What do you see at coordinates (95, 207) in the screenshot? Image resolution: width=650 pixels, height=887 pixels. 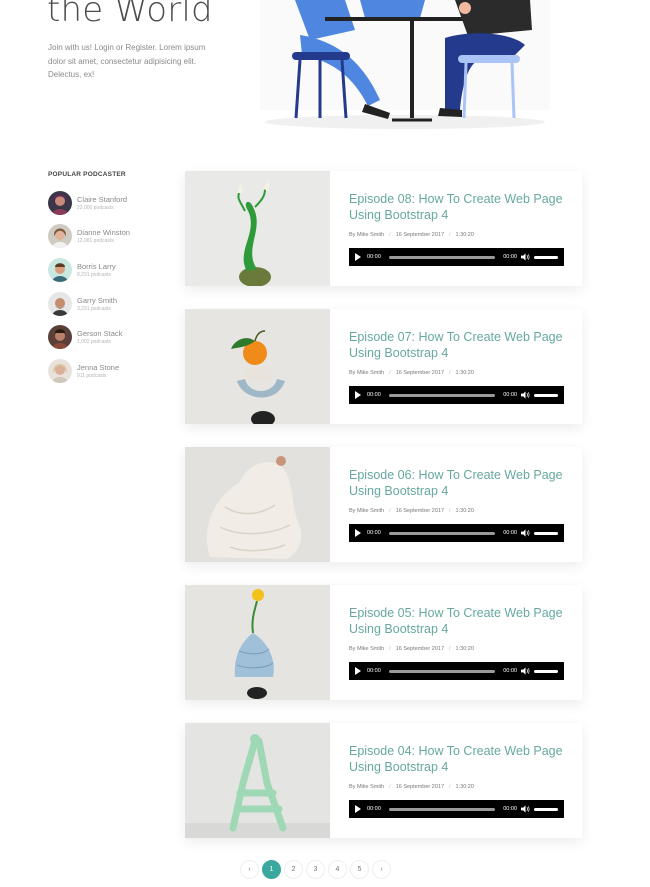 I see `podcaster-count: 22,000 podcasts` at bounding box center [95, 207].